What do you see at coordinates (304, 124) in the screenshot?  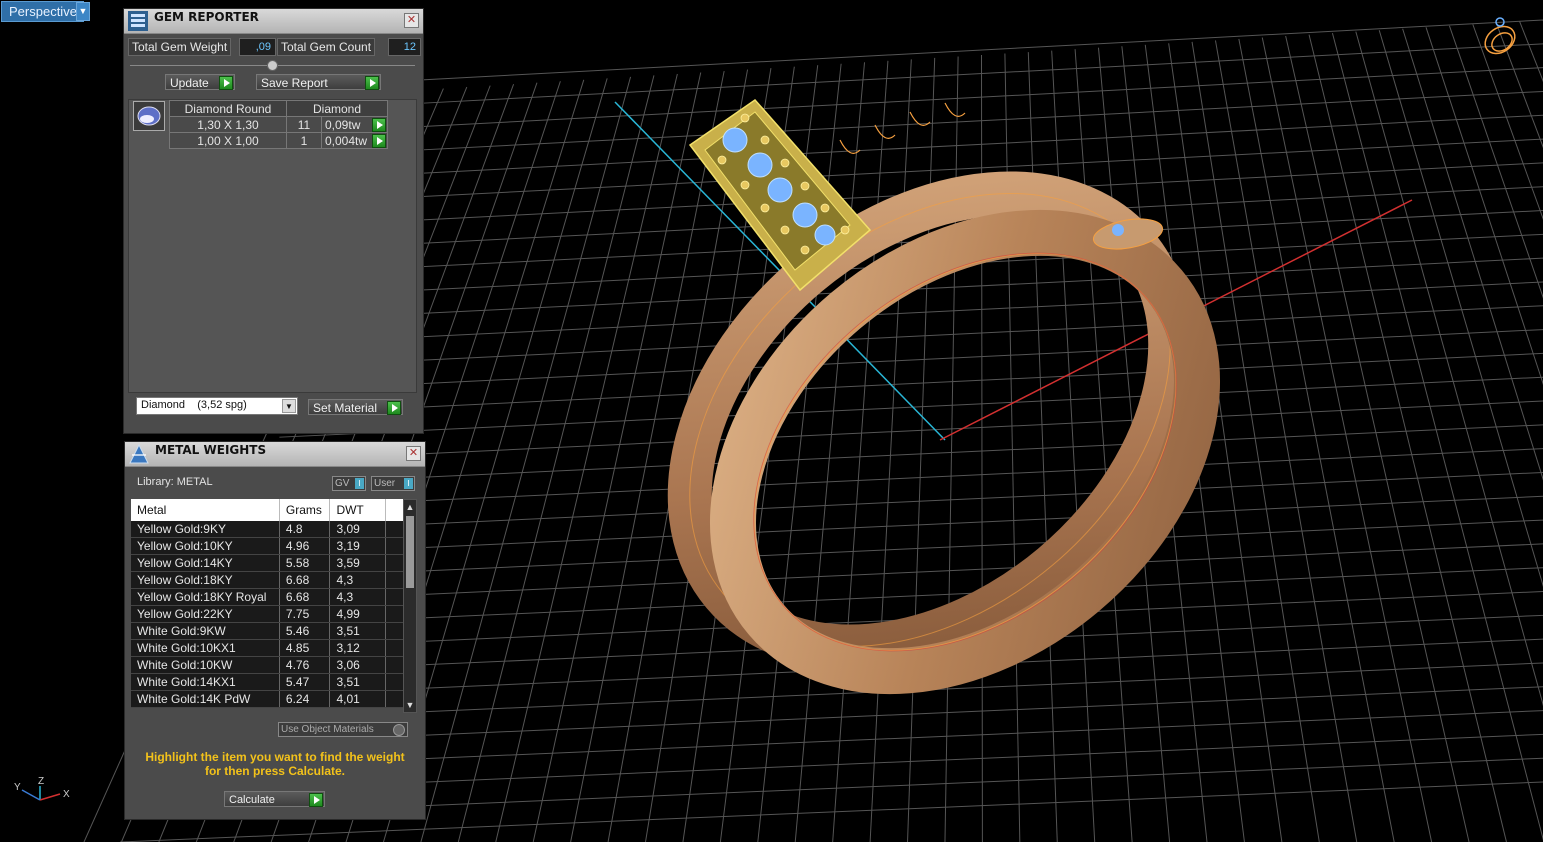 I see `gem-count: 11` at bounding box center [304, 124].